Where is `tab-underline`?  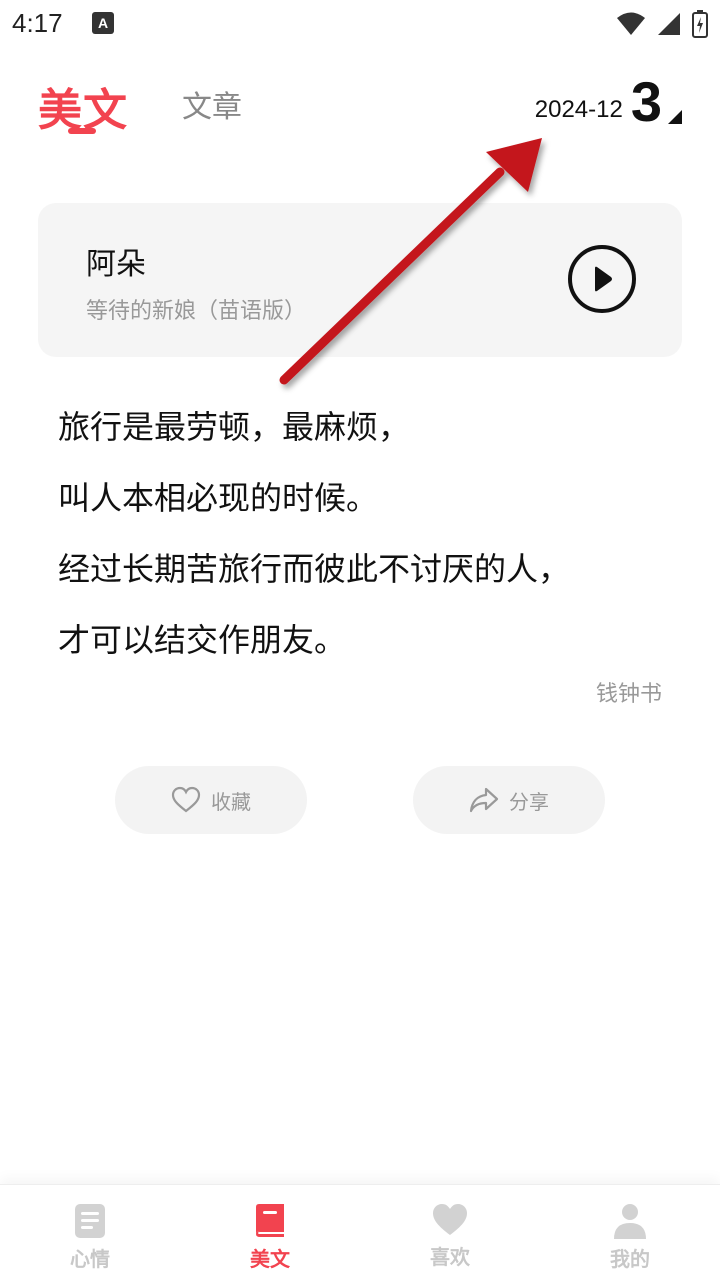 tab-underline is located at coordinates (82, 131).